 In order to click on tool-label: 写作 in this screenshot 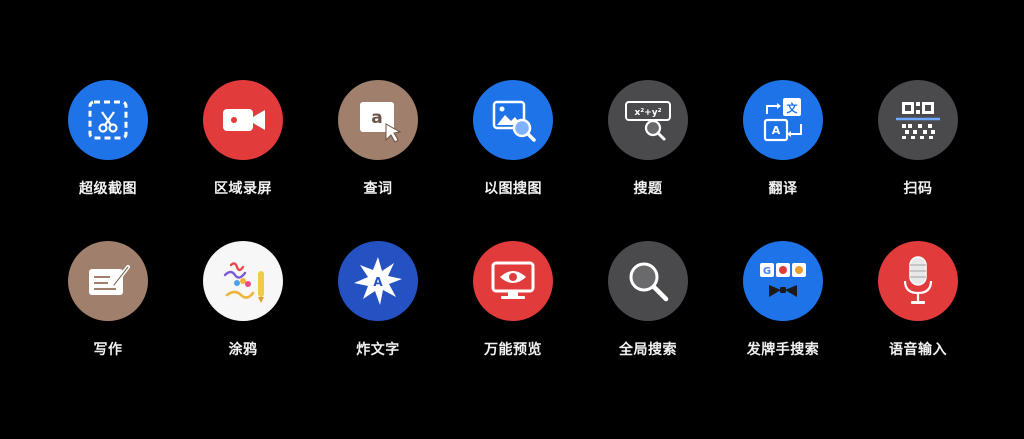, I will do `click(108, 350)`.